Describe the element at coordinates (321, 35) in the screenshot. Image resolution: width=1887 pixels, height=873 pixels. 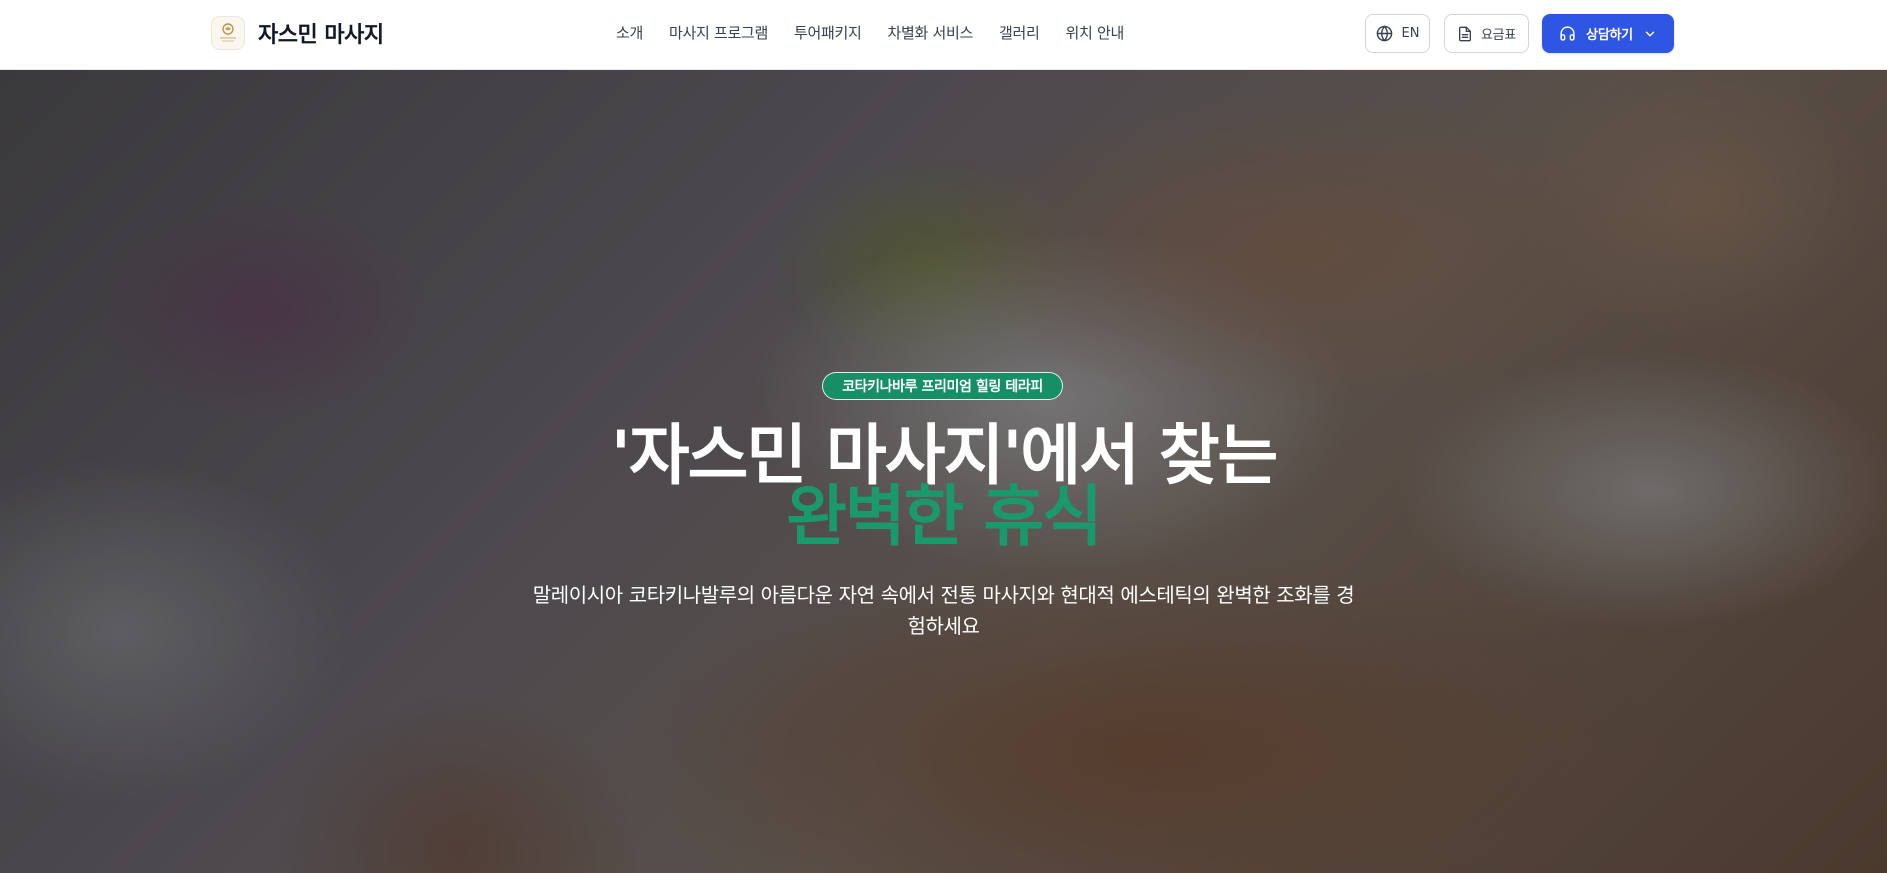
I see `brand-name: 자스민 마사지` at that location.